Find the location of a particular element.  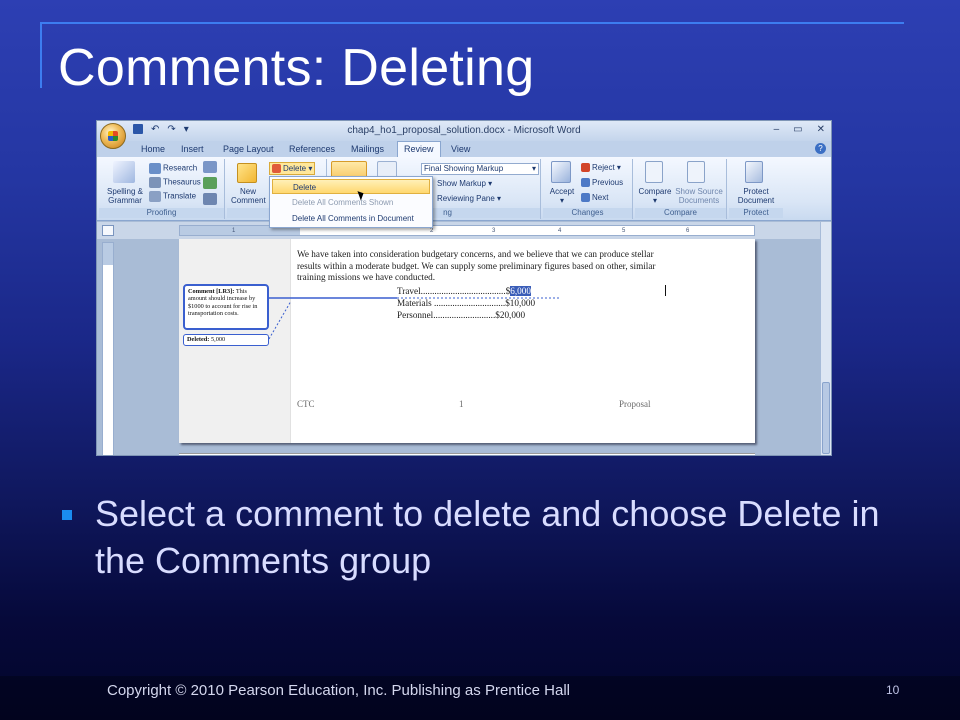

previous-button: Previous is located at coordinates (602, 183).